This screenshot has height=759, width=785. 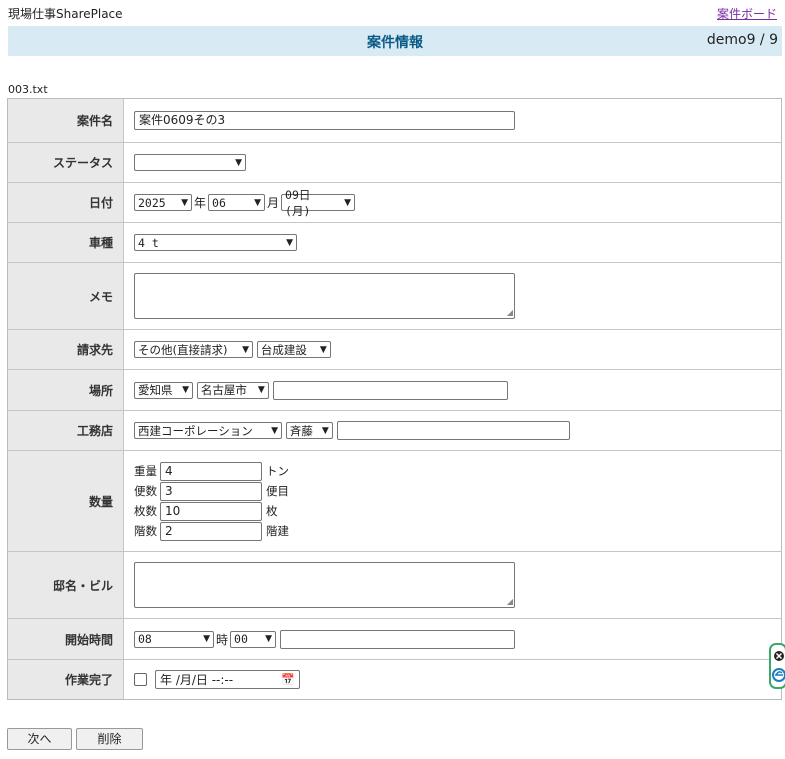 What do you see at coordinates (273, 203) in the screenshot?
I see `month-unit: 月` at bounding box center [273, 203].